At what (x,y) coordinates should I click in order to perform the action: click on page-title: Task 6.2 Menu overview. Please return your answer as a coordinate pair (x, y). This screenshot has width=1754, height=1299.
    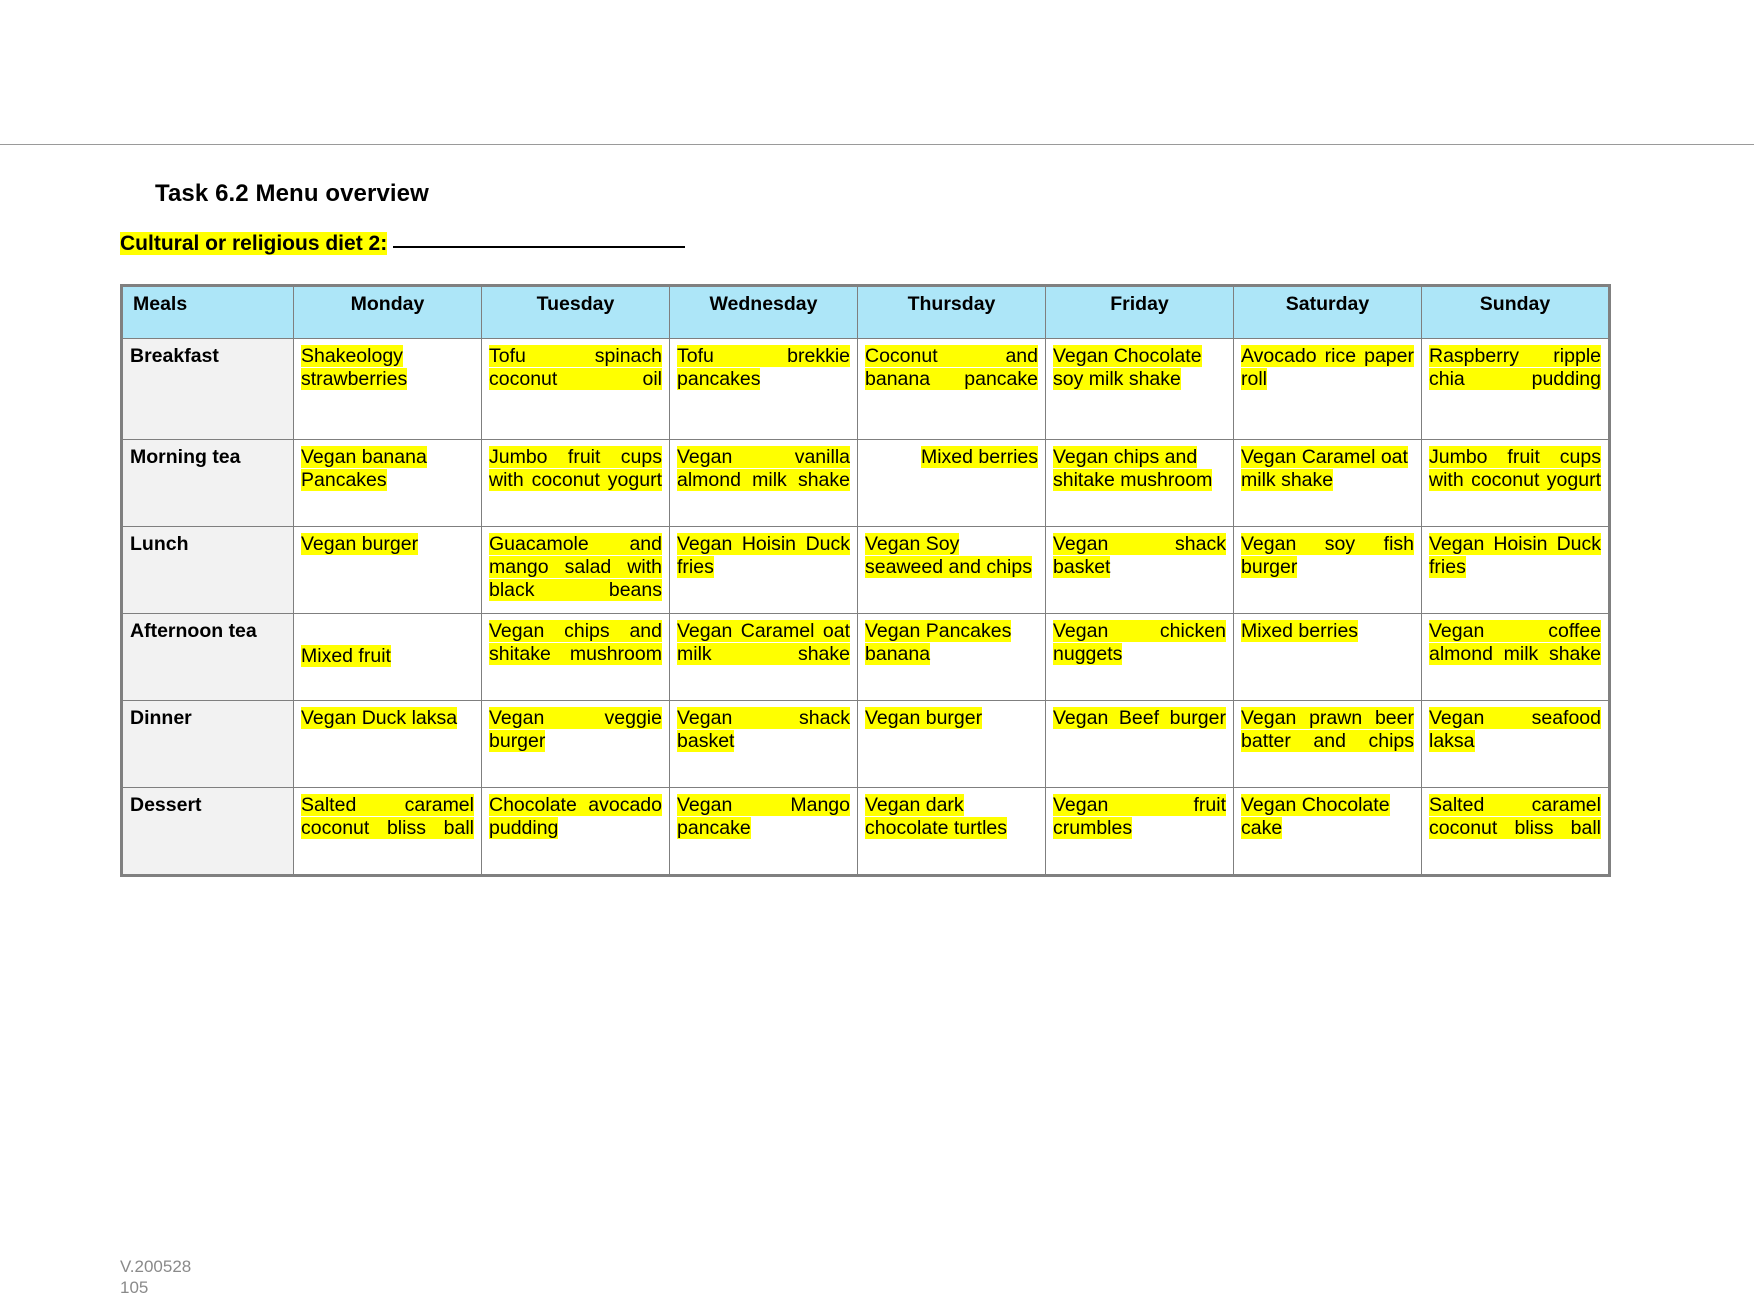
    Looking at the image, I should click on (292, 193).